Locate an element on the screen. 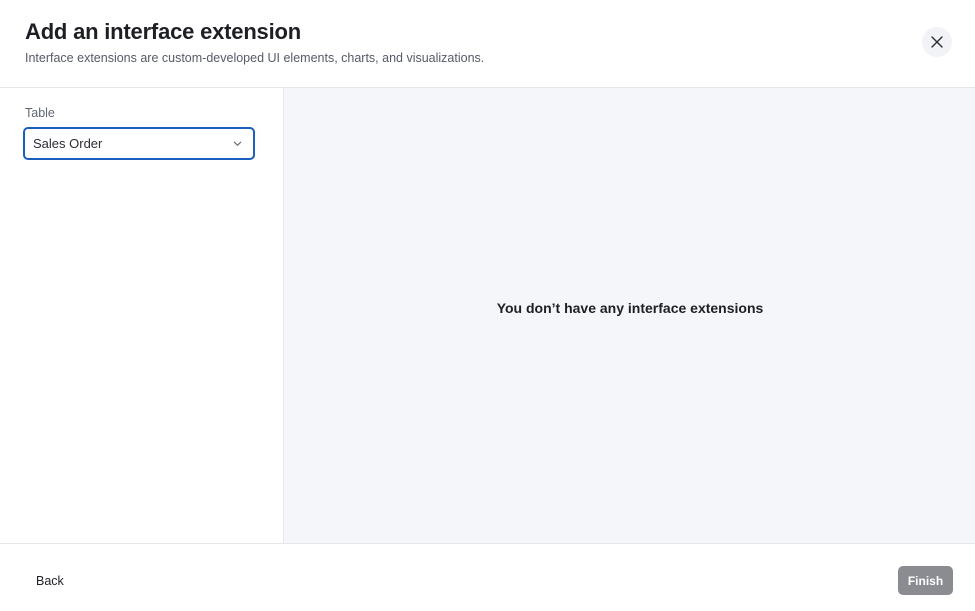  finish-button: Finish is located at coordinates (925, 580).